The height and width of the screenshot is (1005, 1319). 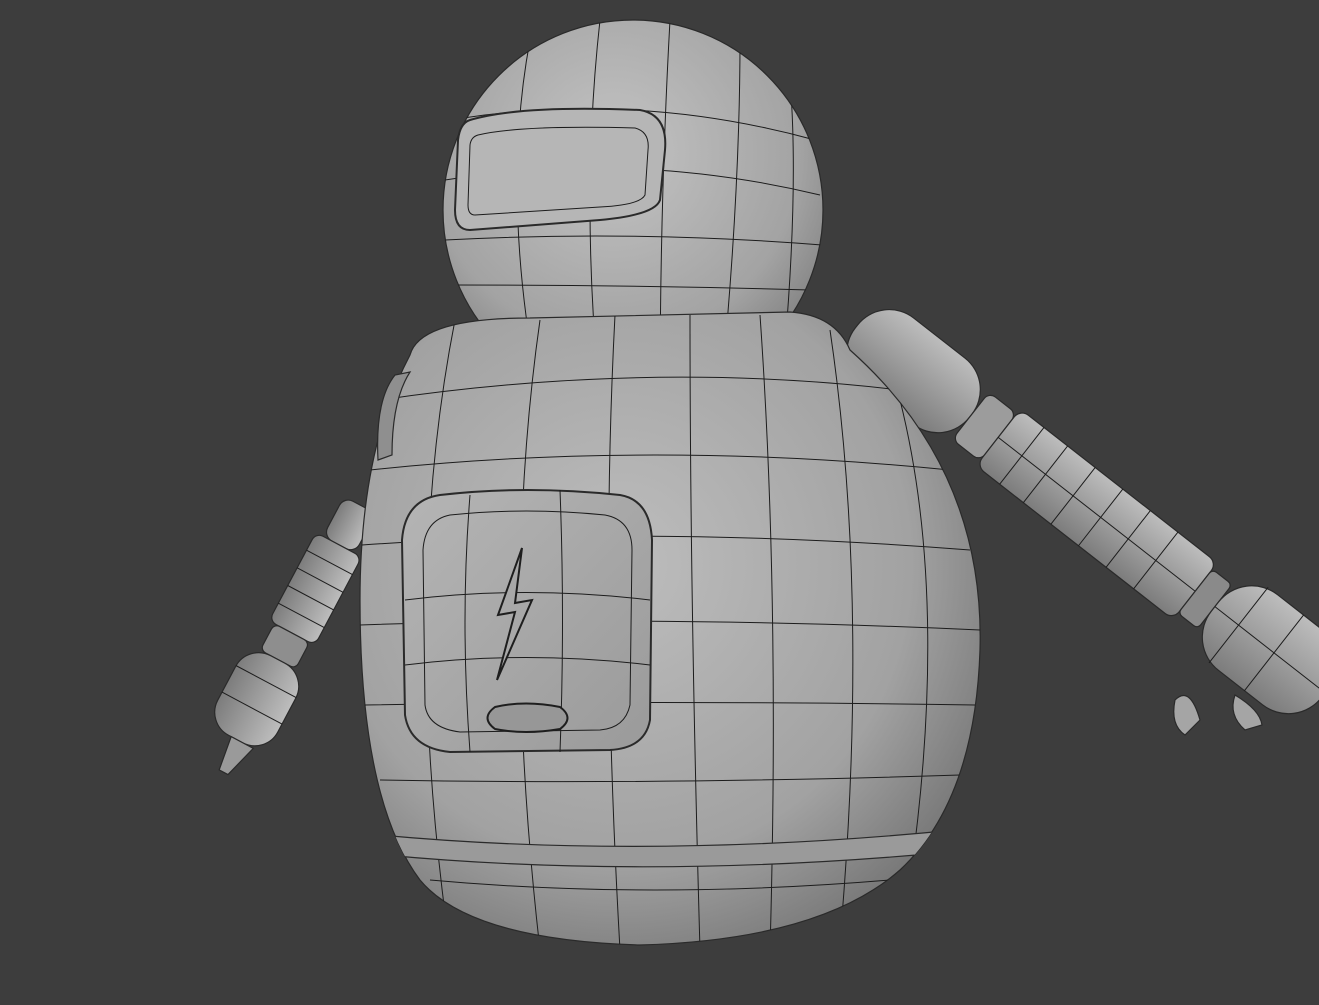 I want to click on visor, so click(x=560, y=169).